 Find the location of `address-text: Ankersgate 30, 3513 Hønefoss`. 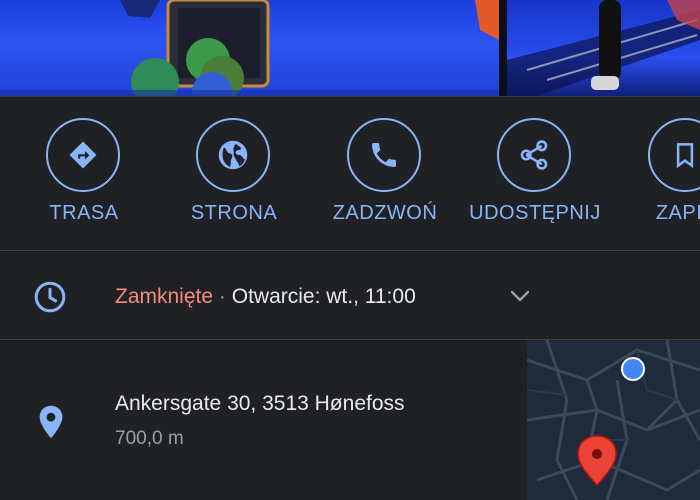

address-text: Ankersgate 30, 3513 Hønefoss is located at coordinates (260, 403).